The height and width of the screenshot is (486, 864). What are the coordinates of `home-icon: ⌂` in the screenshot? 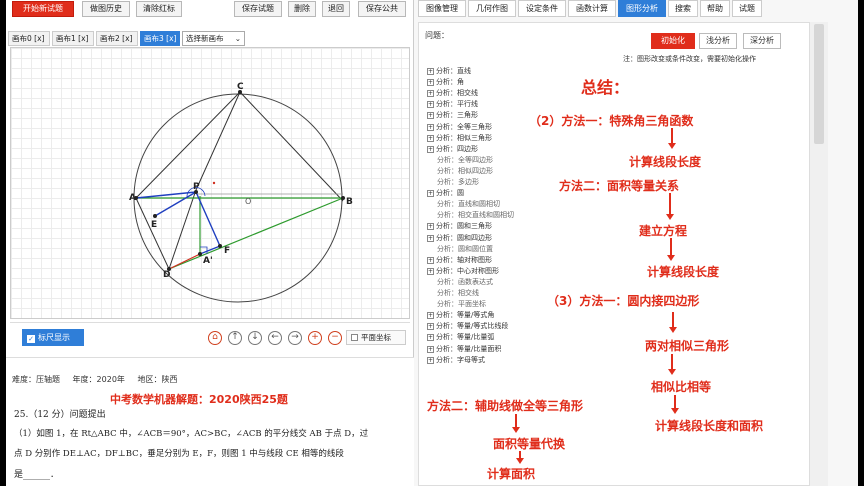 It's located at (215, 338).